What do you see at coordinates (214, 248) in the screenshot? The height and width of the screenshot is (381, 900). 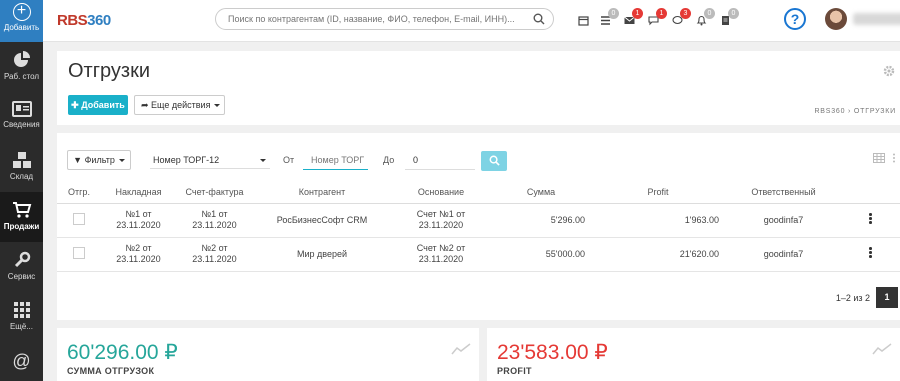 I see `factura-number: №2 от` at bounding box center [214, 248].